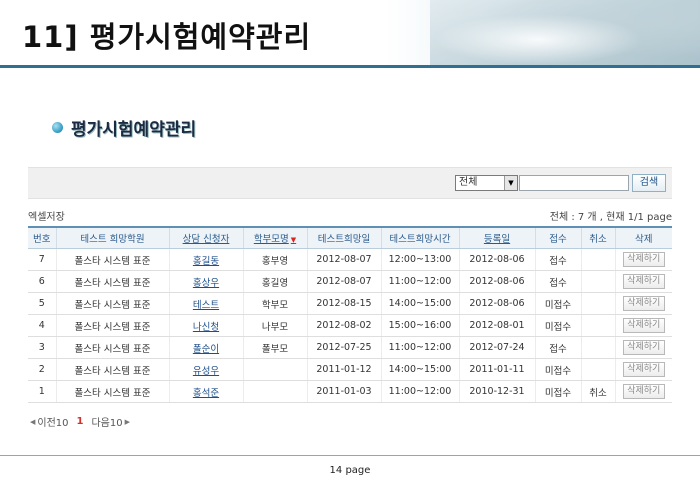 The image size is (700, 485). Describe the element at coordinates (497, 238) in the screenshot. I see `col-header-reg-date: 등록일` at that location.